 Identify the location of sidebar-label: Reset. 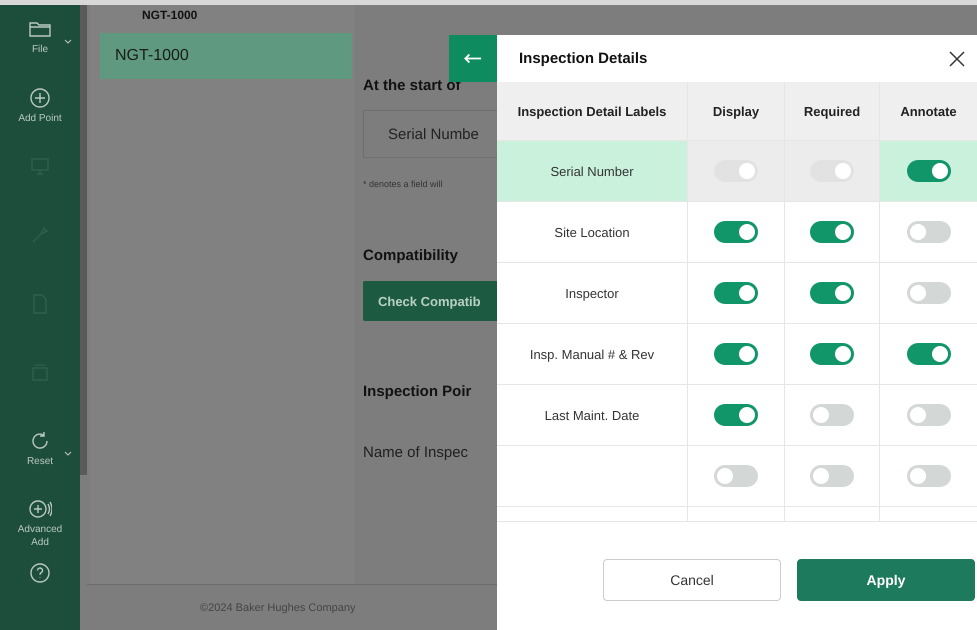
(40, 462).